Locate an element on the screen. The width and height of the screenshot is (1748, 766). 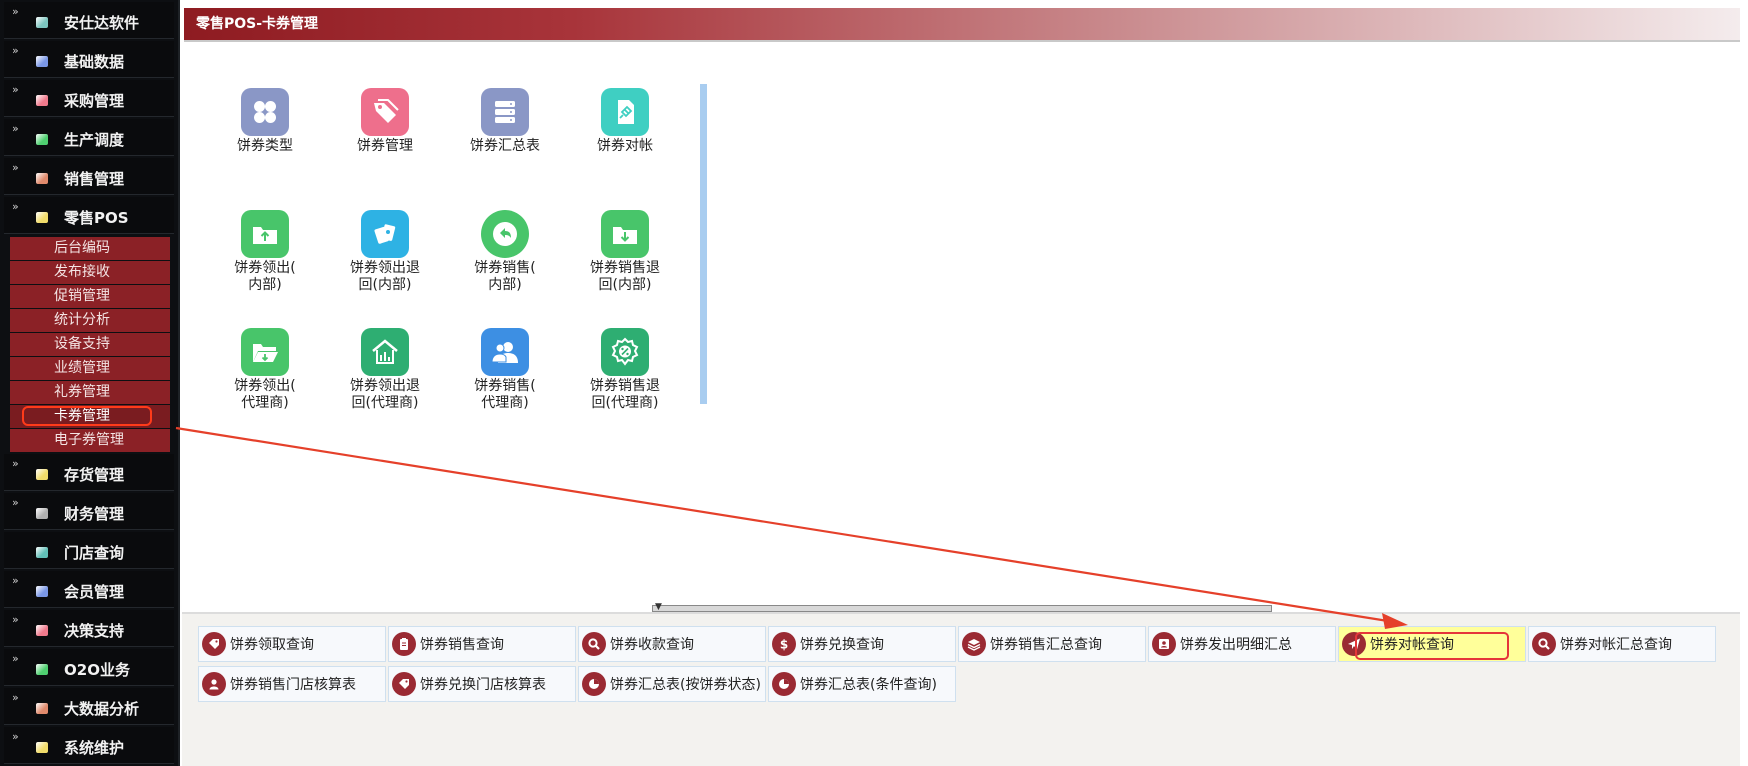
database-icon is located at coordinates (505, 112).